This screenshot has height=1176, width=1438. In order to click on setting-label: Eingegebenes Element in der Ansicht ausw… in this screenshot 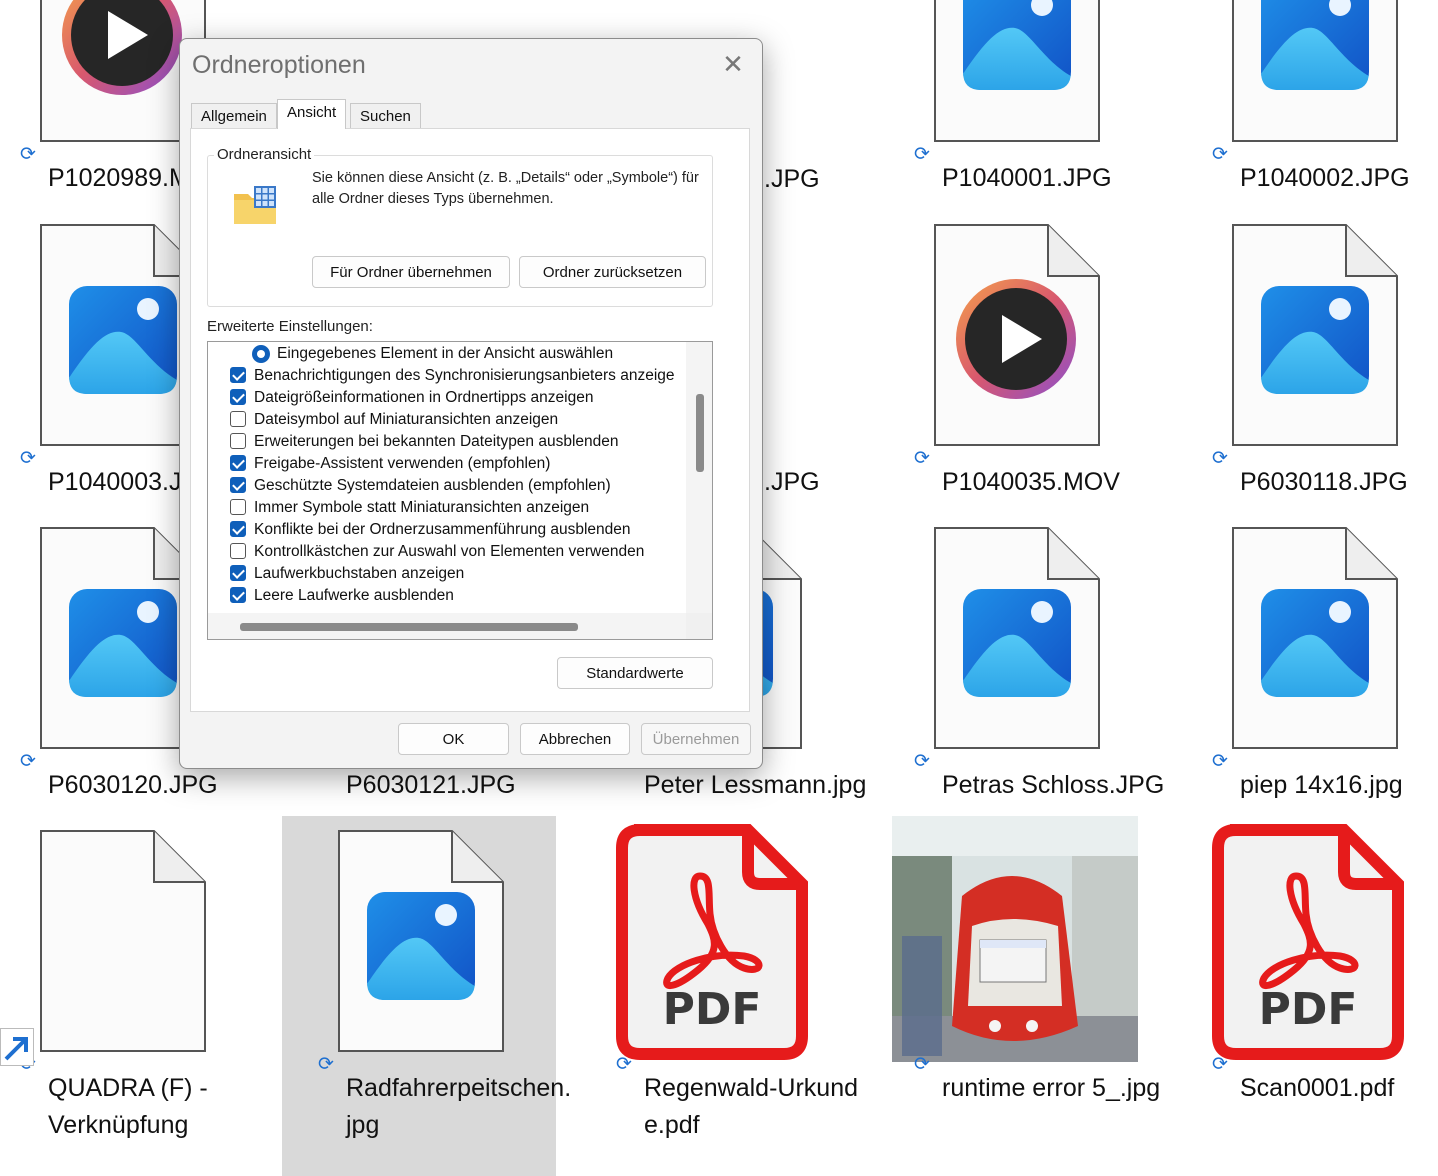, I will do `click(445, 353)`.